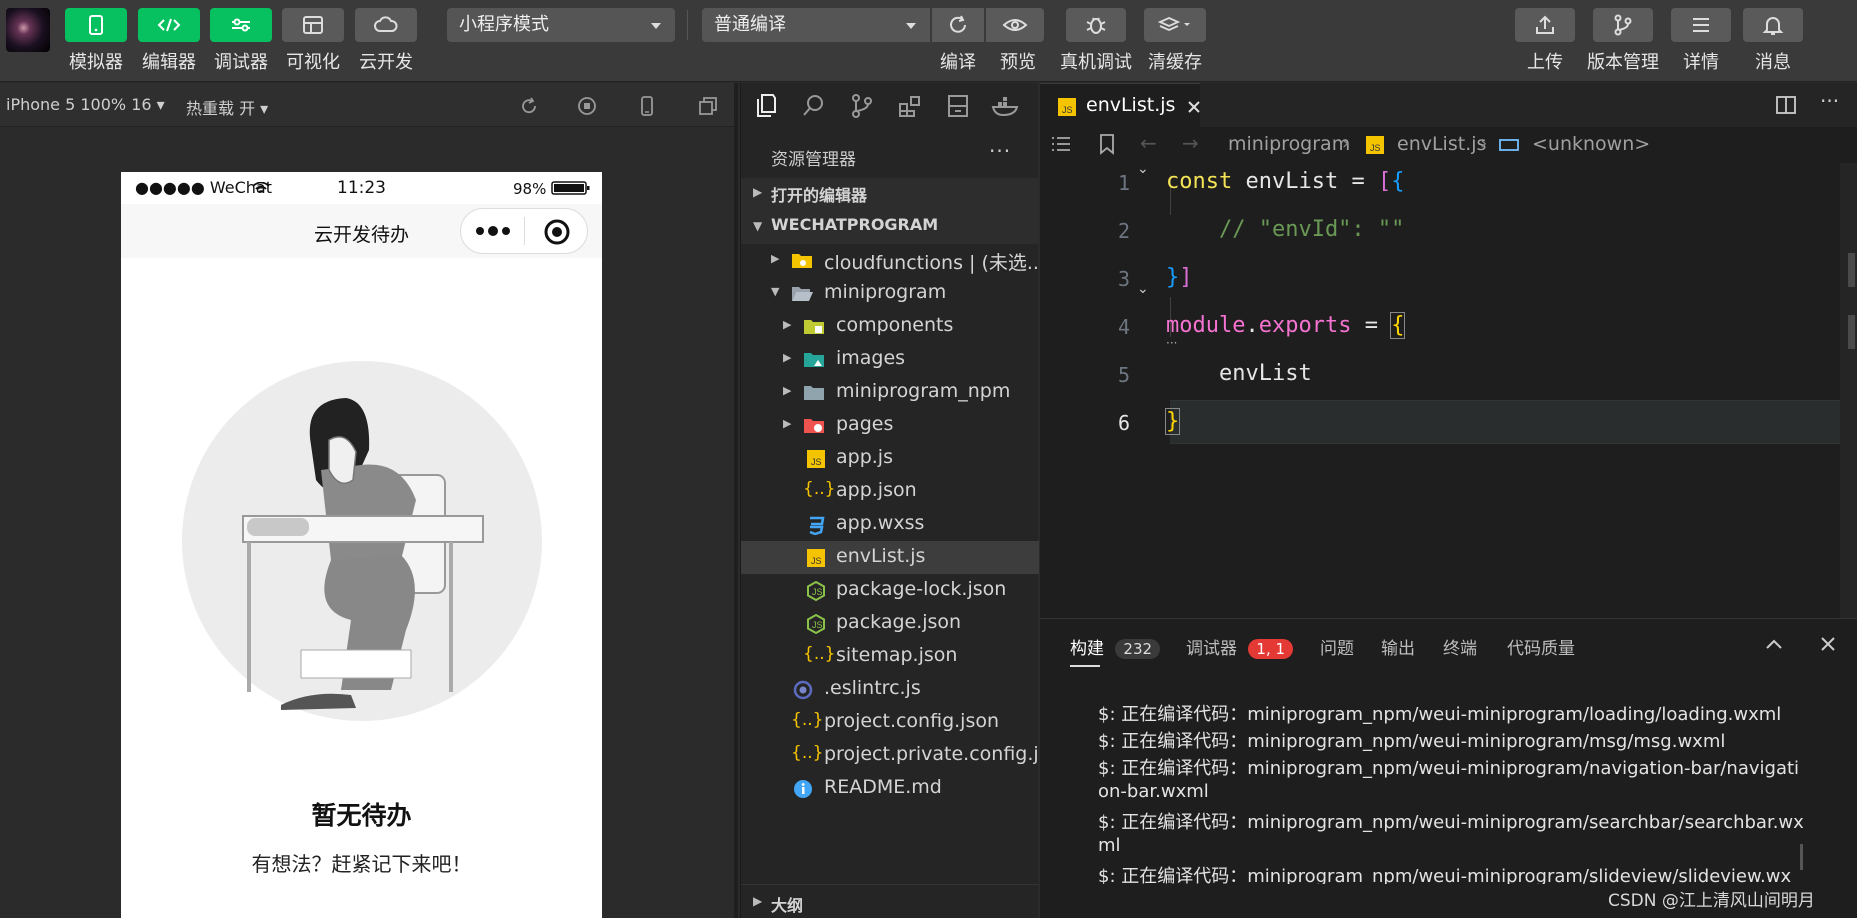 This screenshot has height=918, width=1857. I want to click on outline-section: ▶ 大纲, so click(890, 901).